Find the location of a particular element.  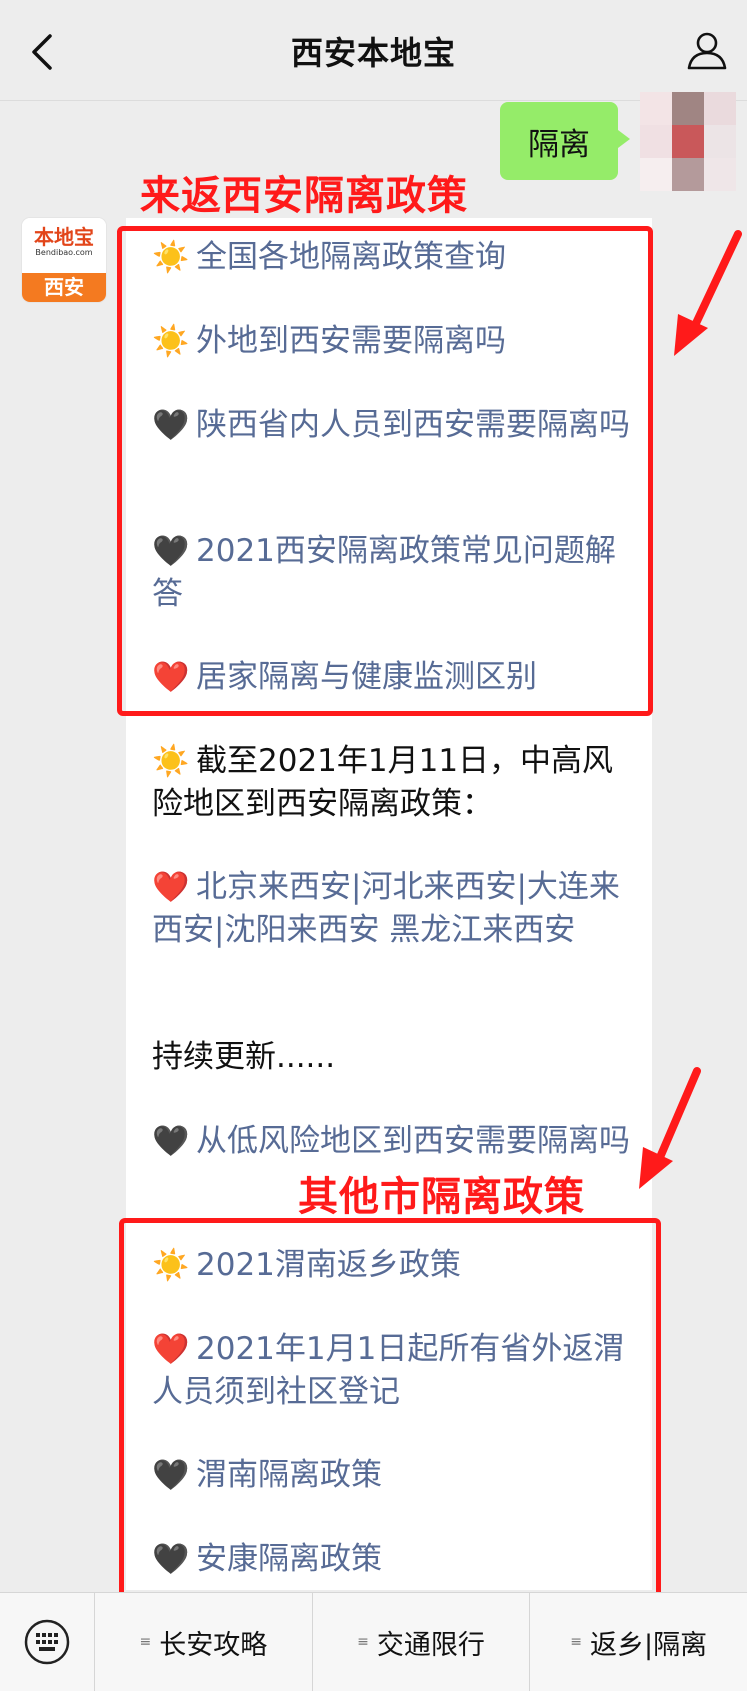

menu-tab-label: 返乡|隔离 is located at coordinates (648, 1645).